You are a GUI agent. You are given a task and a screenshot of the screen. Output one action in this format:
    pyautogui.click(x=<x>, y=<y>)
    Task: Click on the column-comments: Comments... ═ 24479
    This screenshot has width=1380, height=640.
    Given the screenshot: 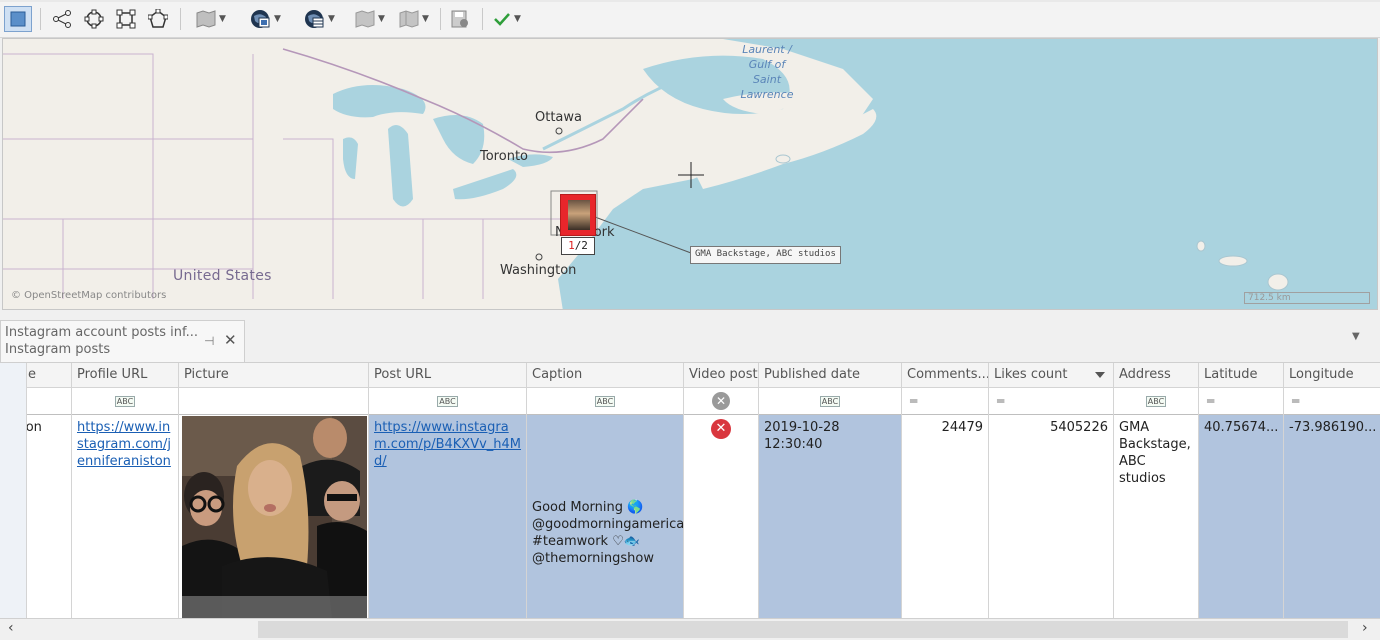 What is the action you would take?
    pyautogui.click(x=945, y=491)
    